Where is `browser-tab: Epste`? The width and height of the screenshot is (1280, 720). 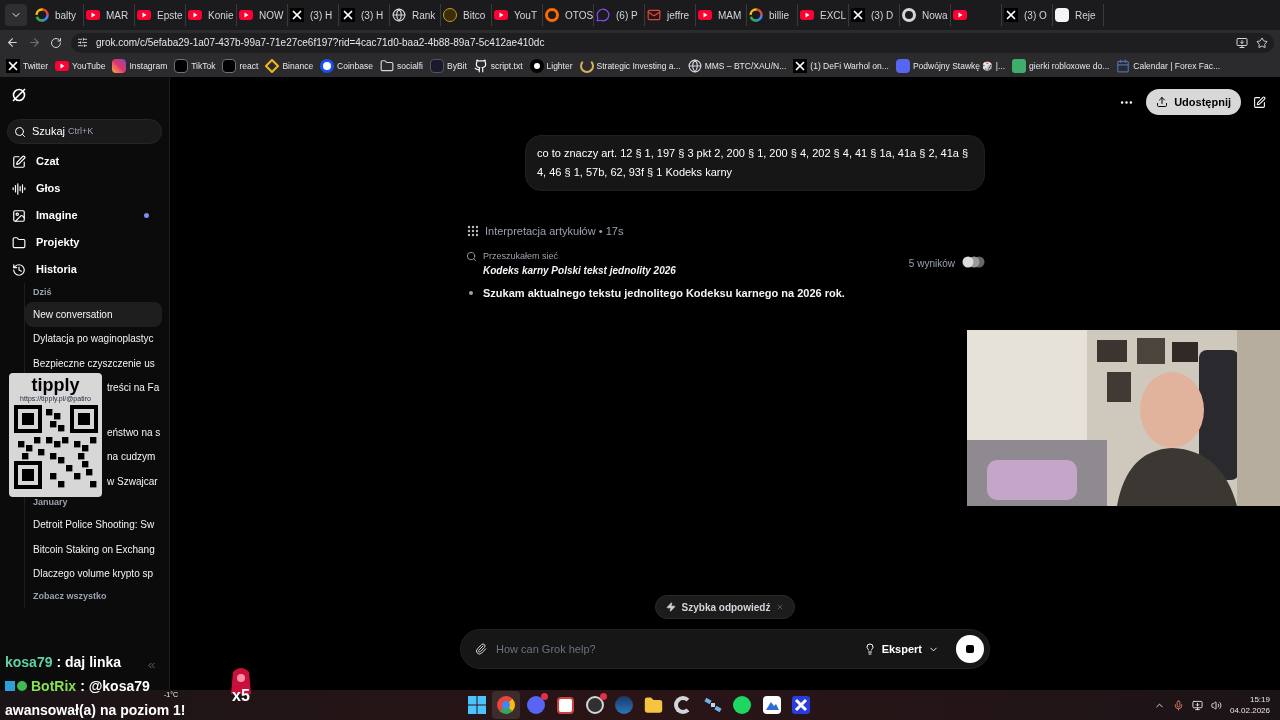
browser-tab: Epste is located at coordinates (160, 15).